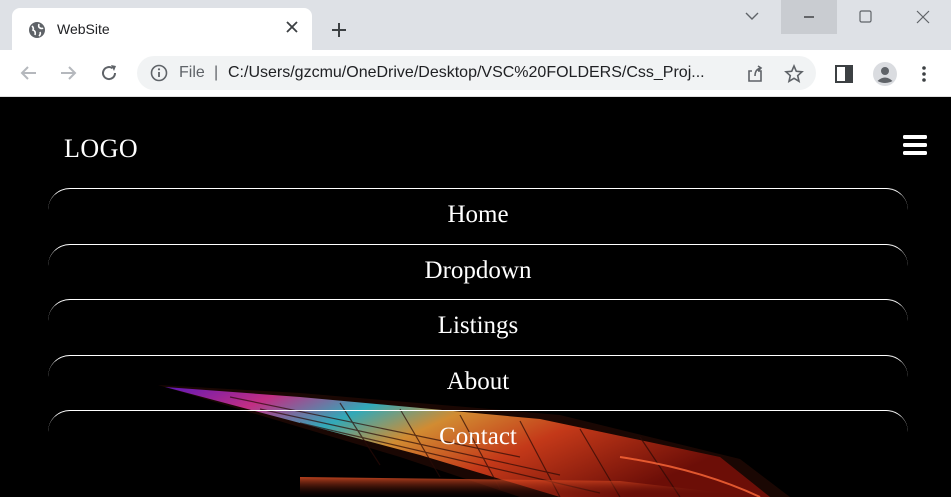 This screenshot has height=497, width=951. Describe the element at coordinates (885, 74) in the screenshot. I see `profile-icon` at that location.